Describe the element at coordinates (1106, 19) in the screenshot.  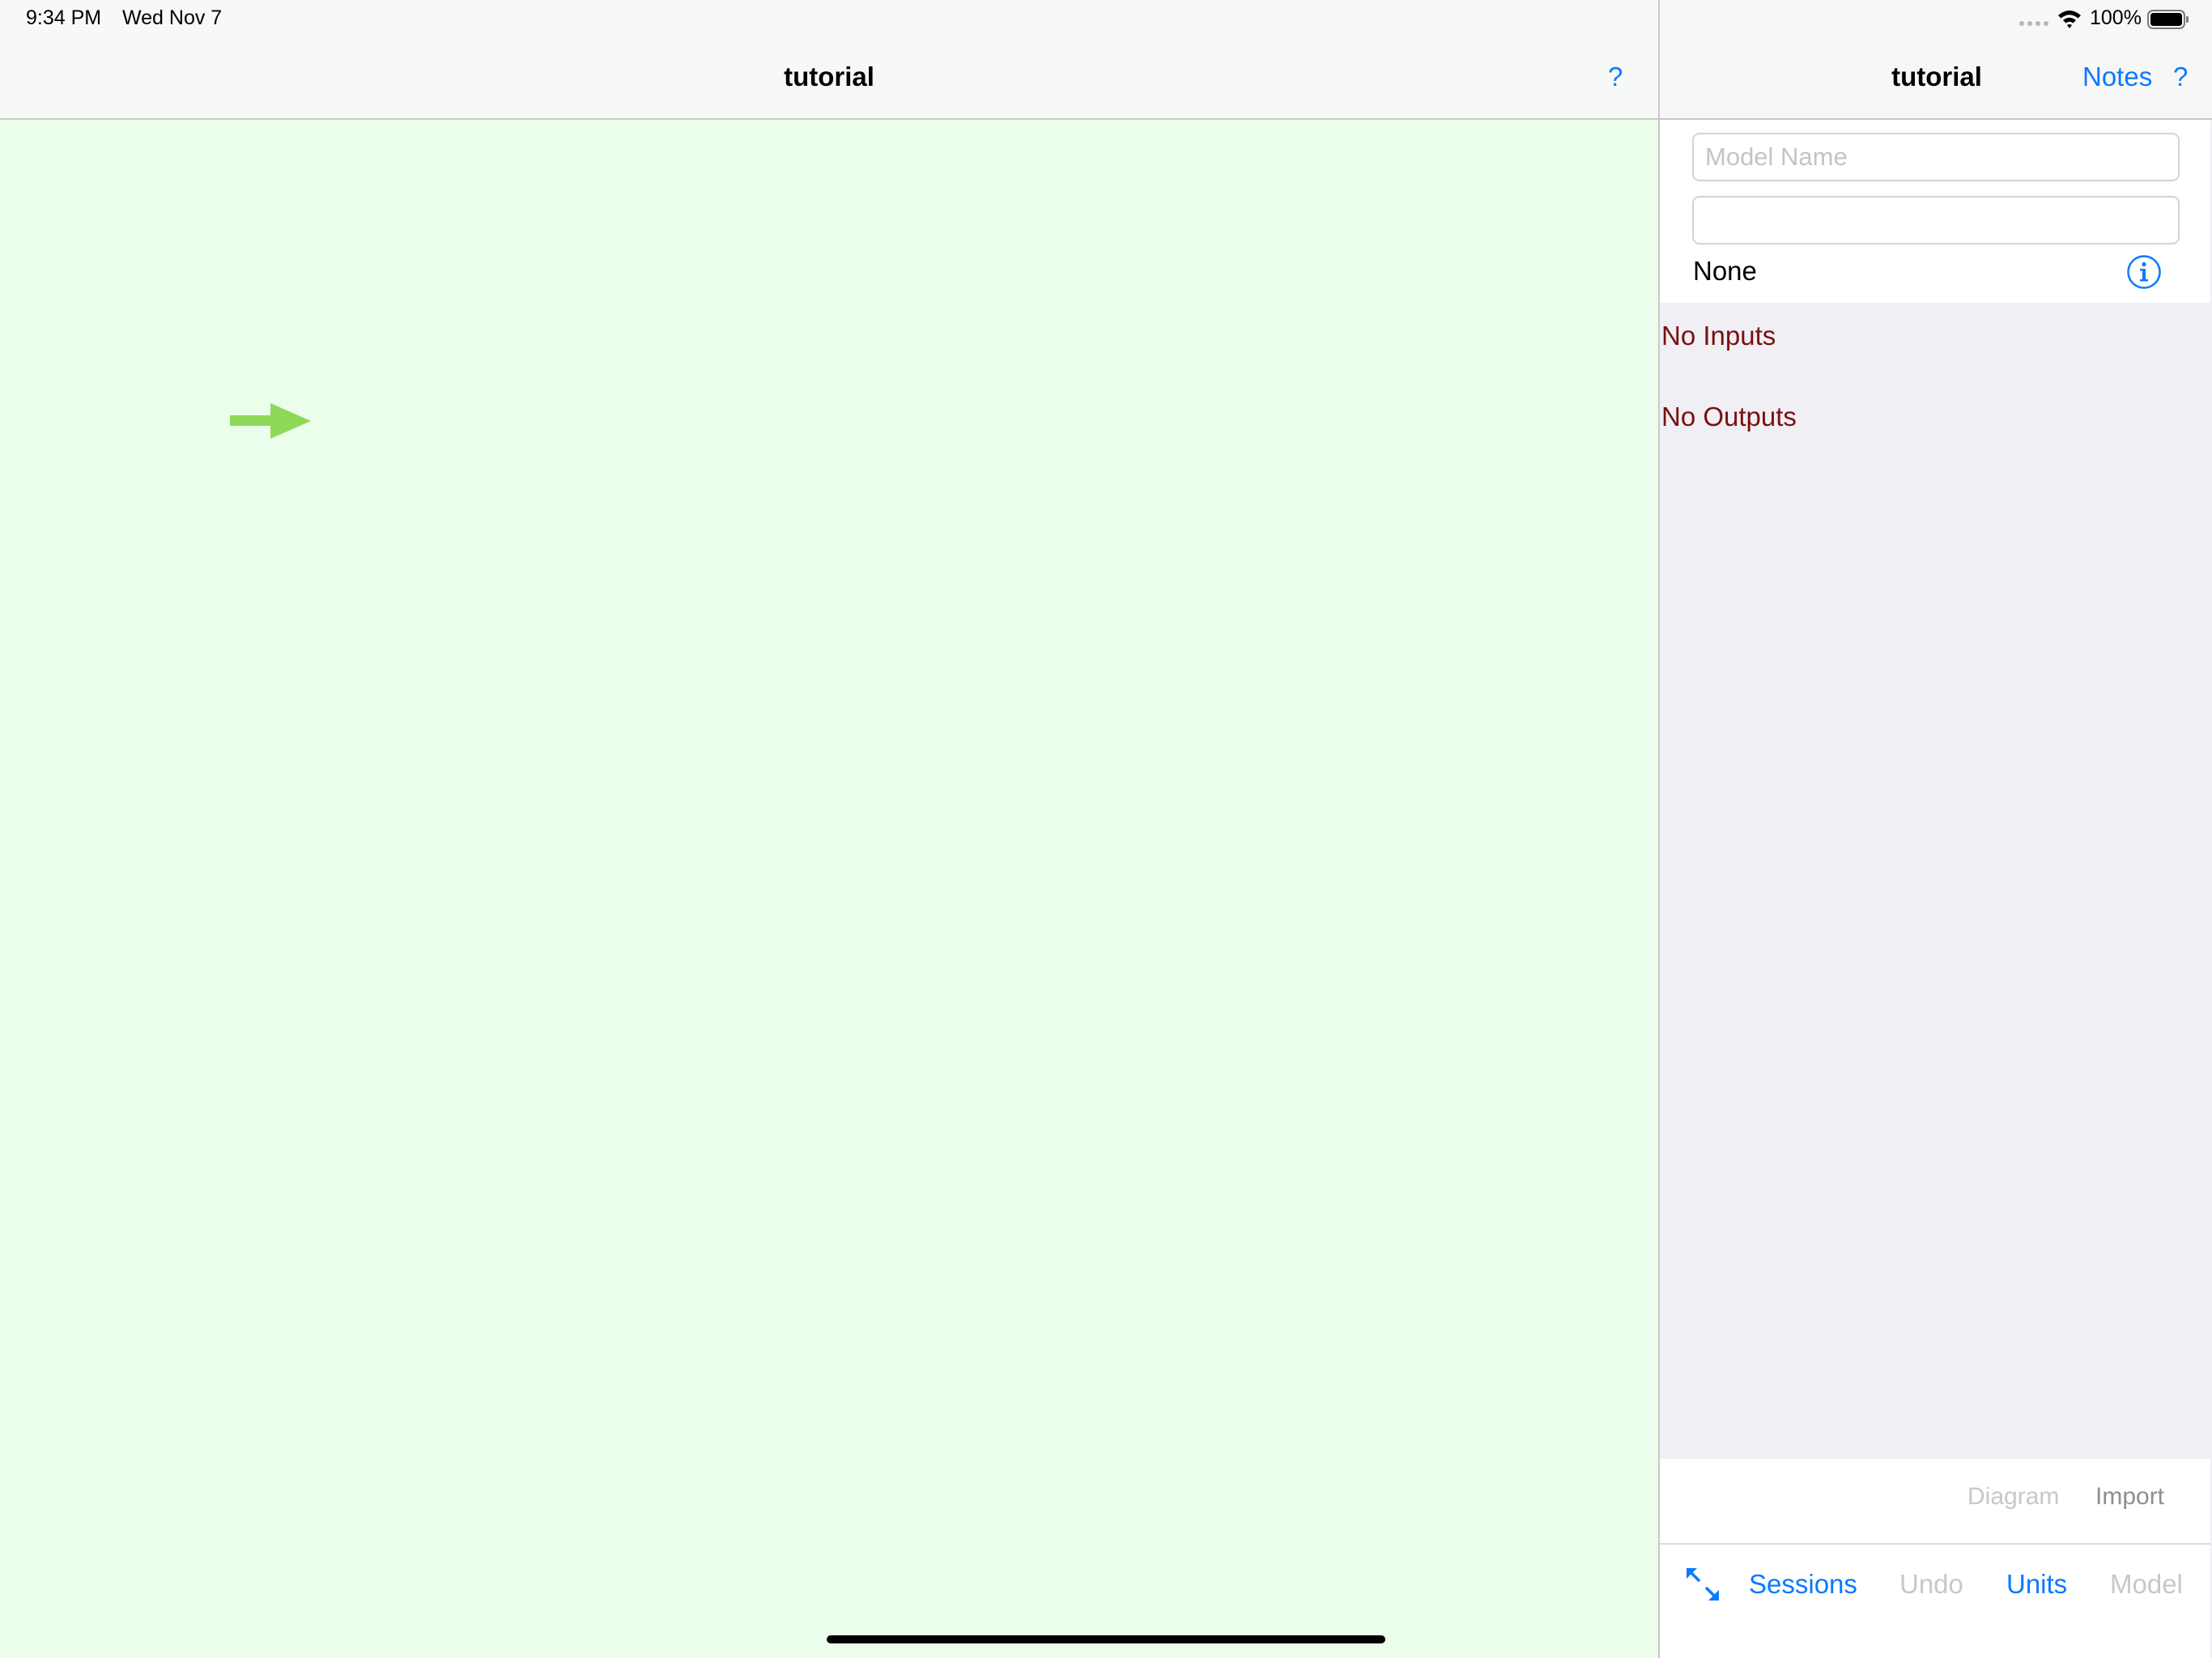
I see `status-bar: 9:34 PM Wed Nov 7 100%` at that location.